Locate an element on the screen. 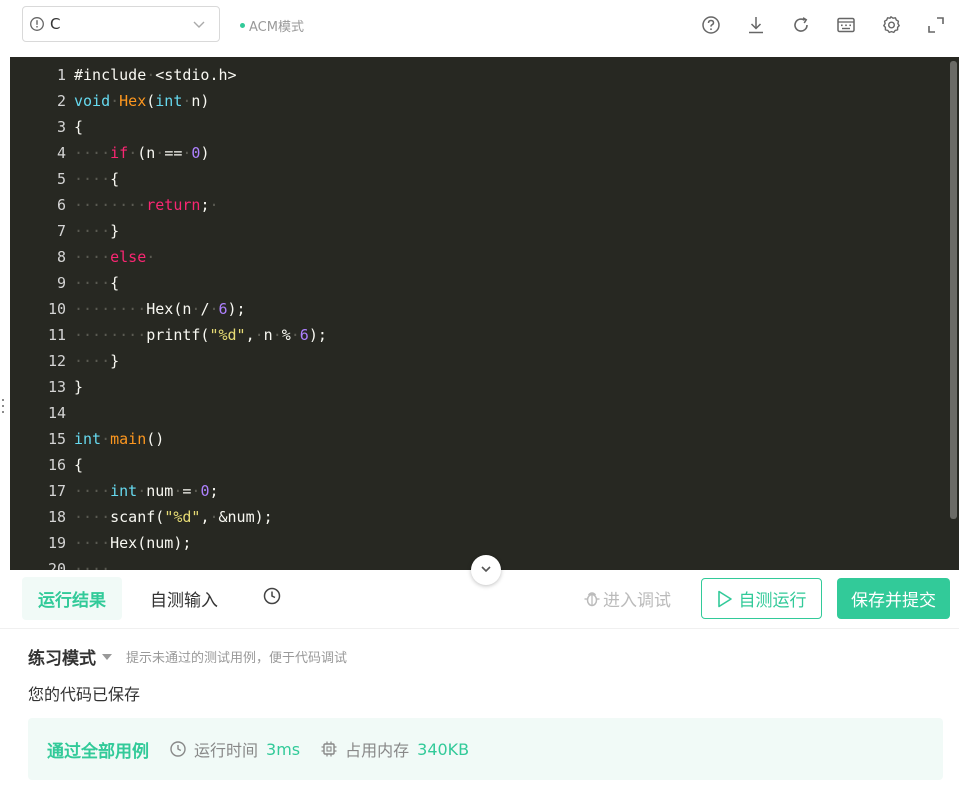  line-number: 13 is located at coordinates (56, 387).